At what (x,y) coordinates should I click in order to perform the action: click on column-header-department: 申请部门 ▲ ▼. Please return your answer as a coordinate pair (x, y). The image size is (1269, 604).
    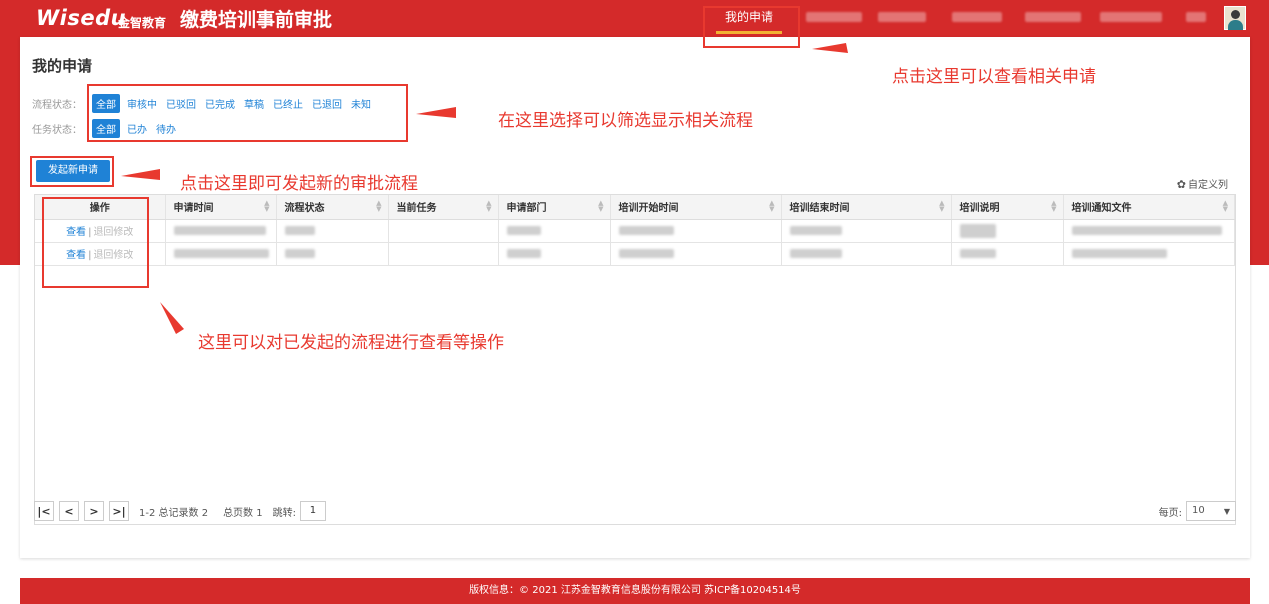
    Looking at the image, I should click on (554, 207).